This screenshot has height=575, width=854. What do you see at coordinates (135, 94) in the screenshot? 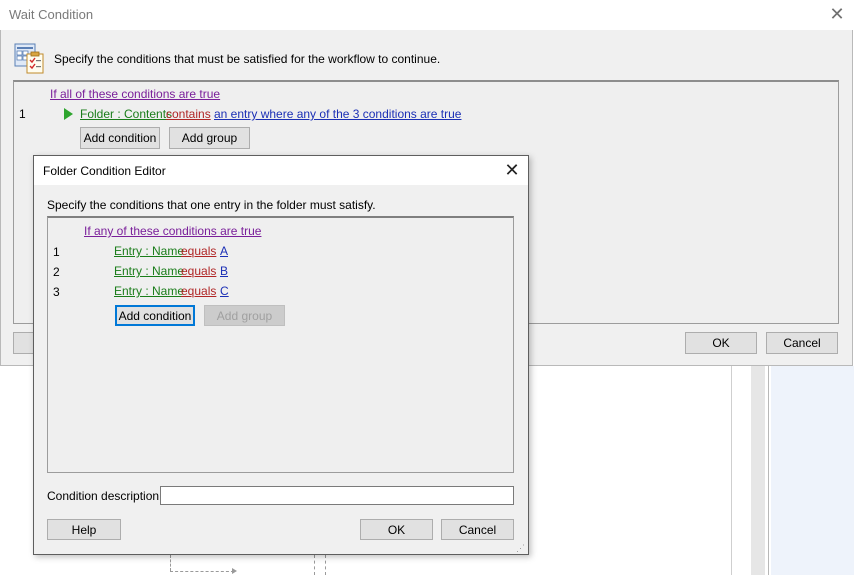
I see `wait-root-group-link: If all of these conditions are true` at bounding box center [135, 94].